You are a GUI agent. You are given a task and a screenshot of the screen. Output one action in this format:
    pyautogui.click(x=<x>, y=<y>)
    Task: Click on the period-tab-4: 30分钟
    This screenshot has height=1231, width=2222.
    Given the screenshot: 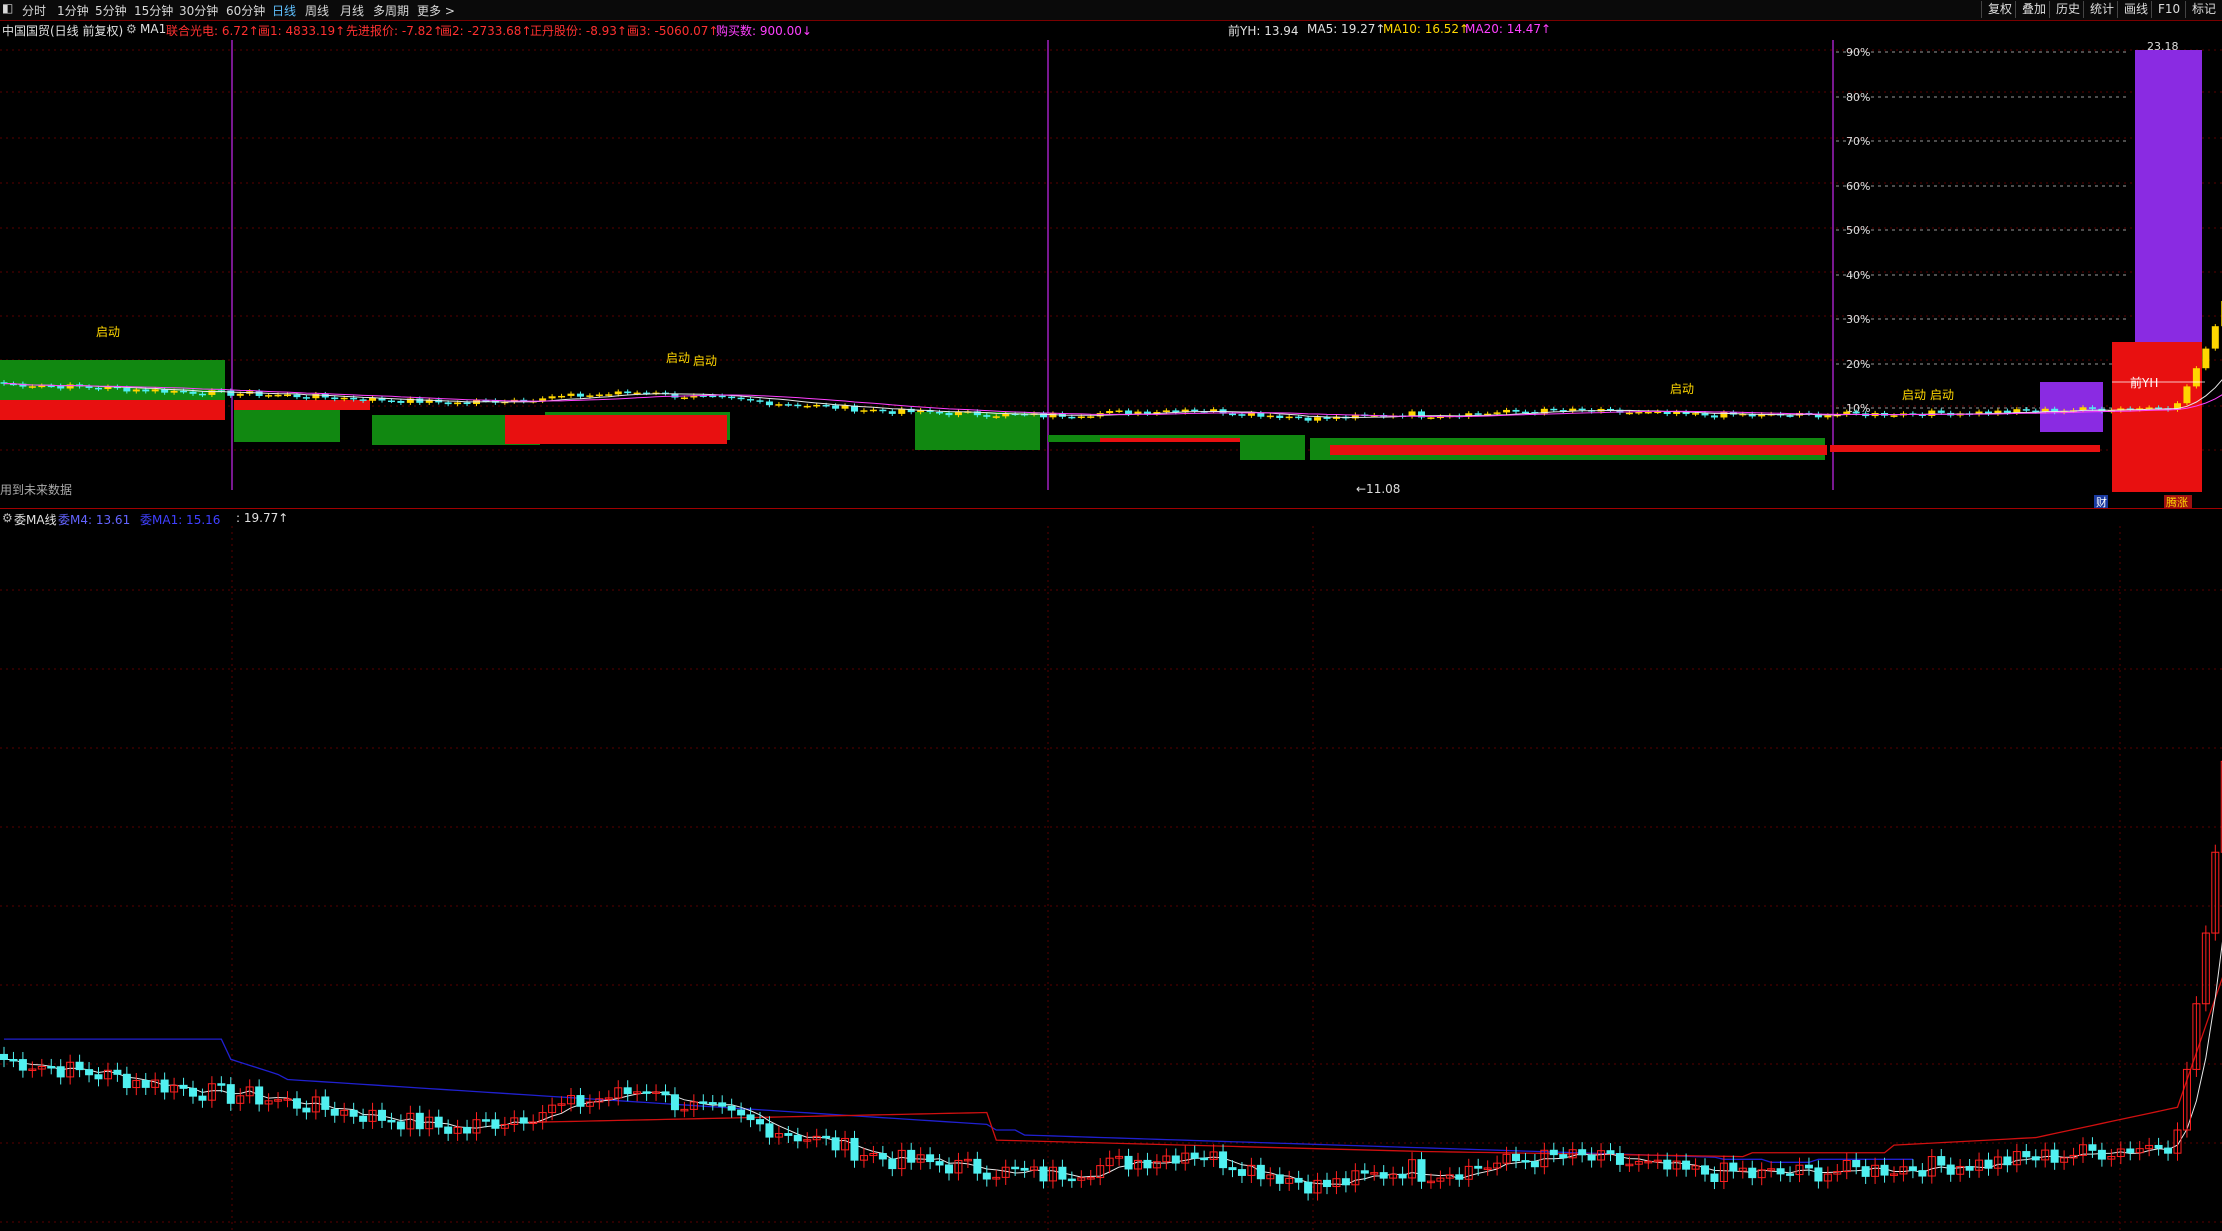 What is the action you would take?
    pyautogui.click(x=198, y=10)
    